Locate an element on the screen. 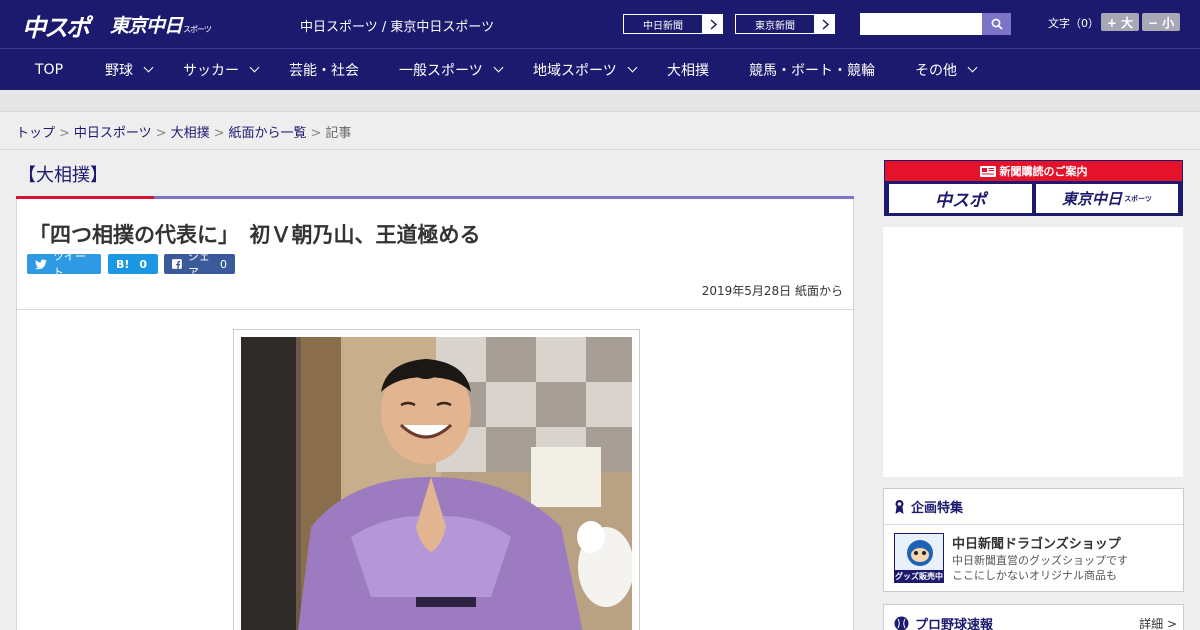  baseball-widget-title: プロ野球速報 is located at coordinates (954, 623).